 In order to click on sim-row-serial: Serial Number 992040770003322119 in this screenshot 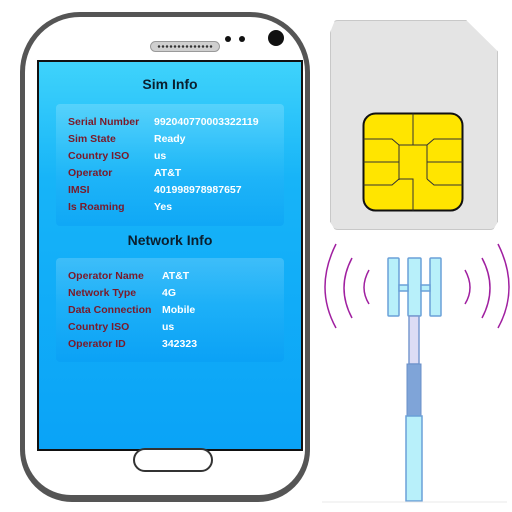, I will do `click(163, 122)`.